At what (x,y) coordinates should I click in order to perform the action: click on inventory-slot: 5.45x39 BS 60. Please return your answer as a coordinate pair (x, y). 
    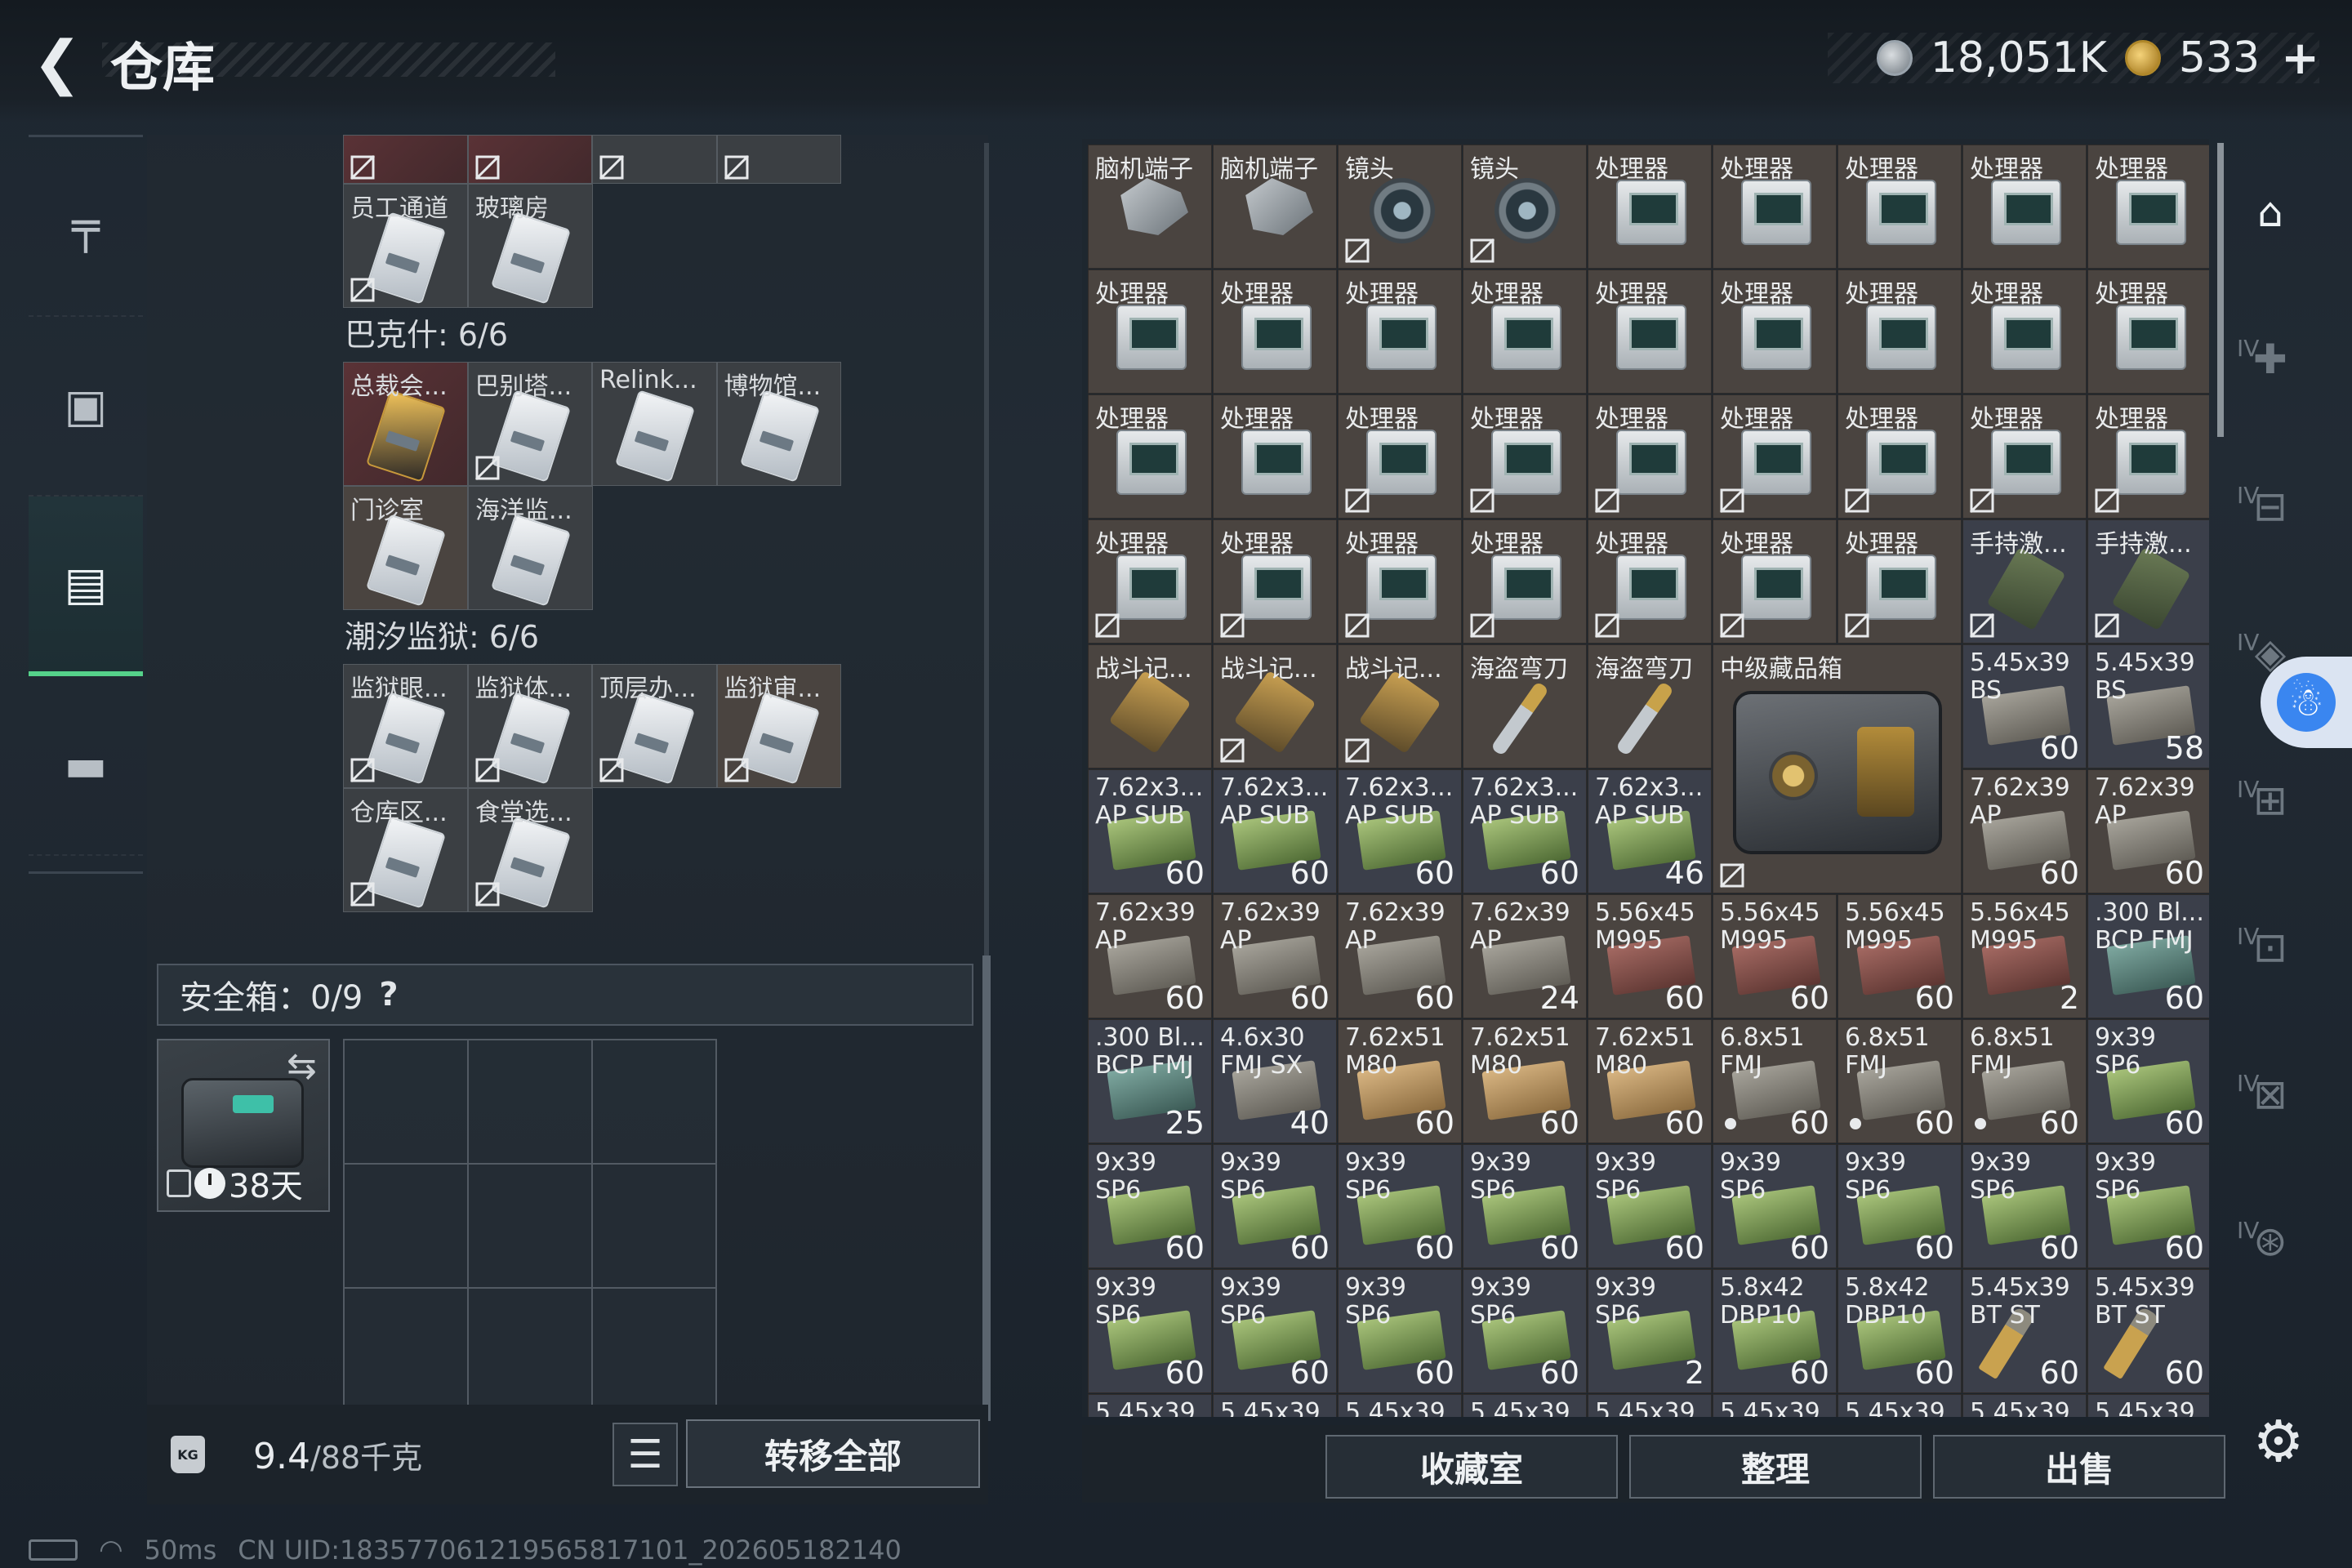
    Looking at the image, I should click on (2025, 706).